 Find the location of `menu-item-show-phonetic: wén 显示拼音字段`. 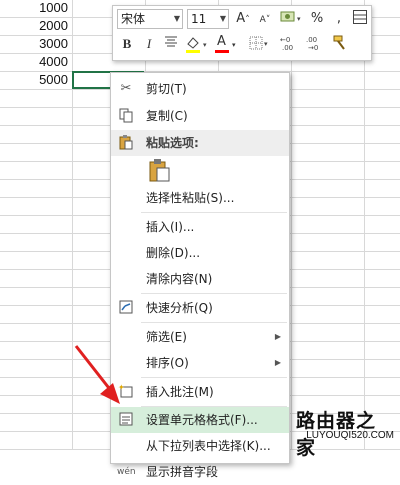

menu-item-show-phonetic: wén 显示拼音字段 is located at coordinates (200, 472).